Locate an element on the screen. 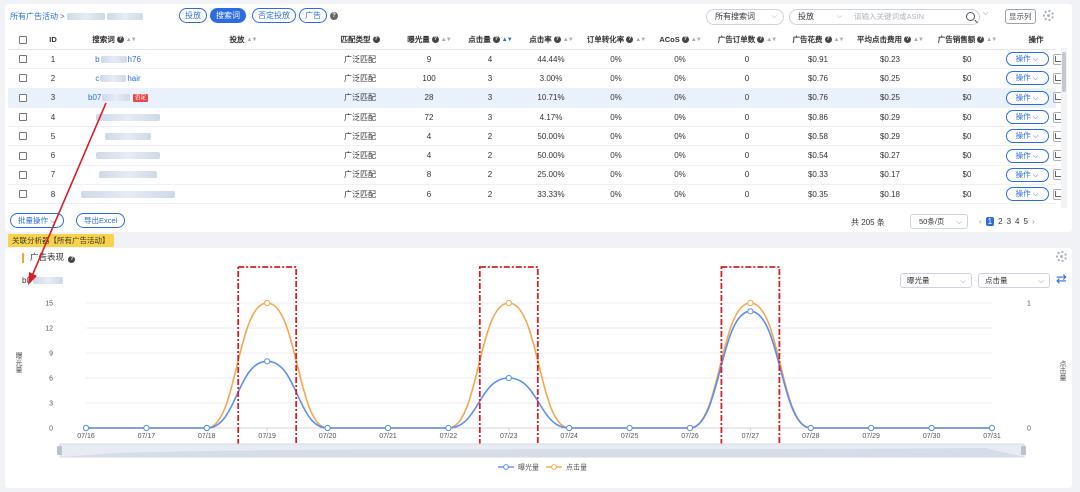  select-all-checkbox is located at coordinates (23, 39).